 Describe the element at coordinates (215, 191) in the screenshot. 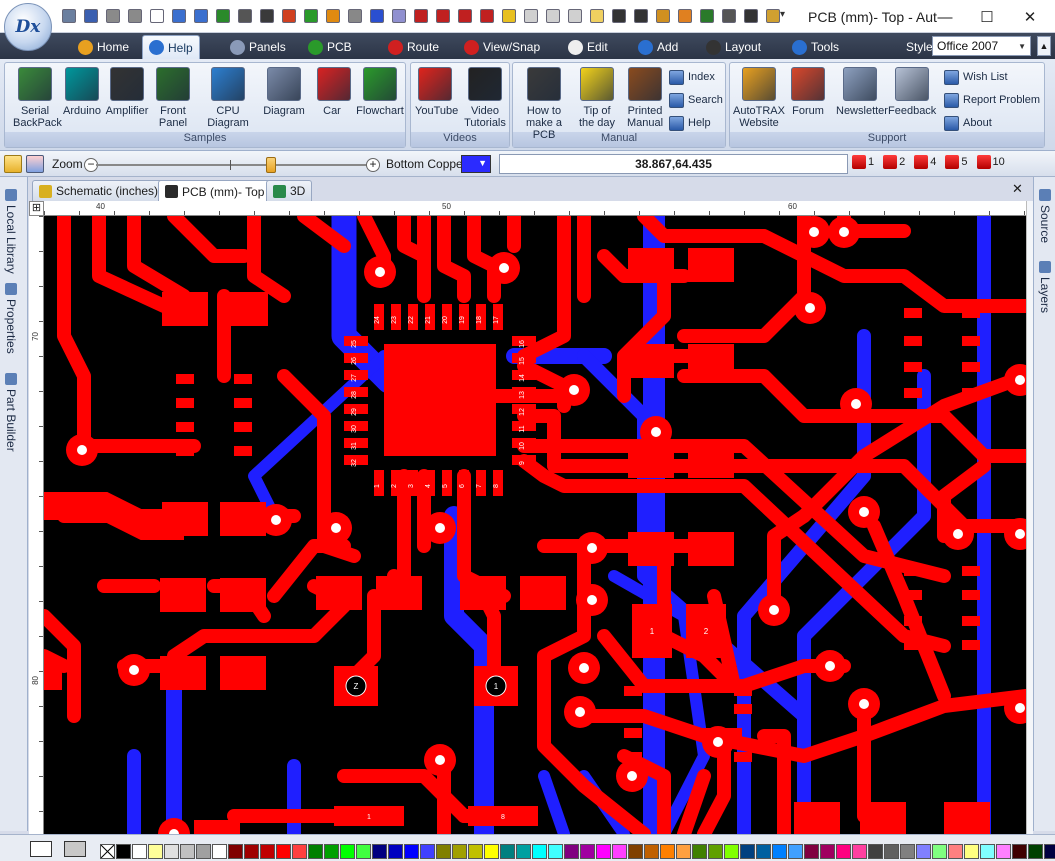

I see `doc-tab-pcb-mm-top: PCB (mm)- Top` at that location.